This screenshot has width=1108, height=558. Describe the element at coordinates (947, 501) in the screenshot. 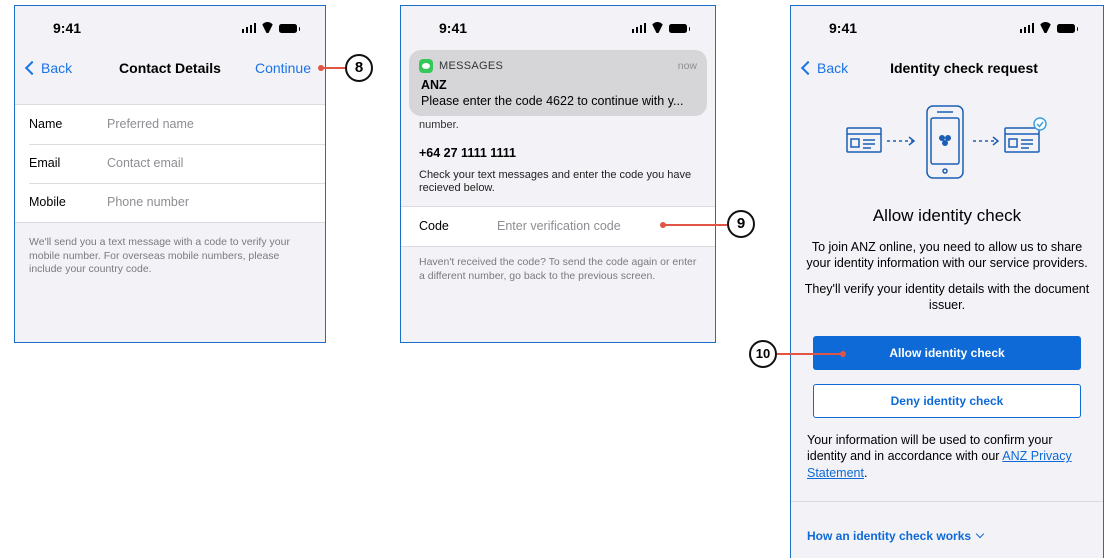

I see `divider` at that location.